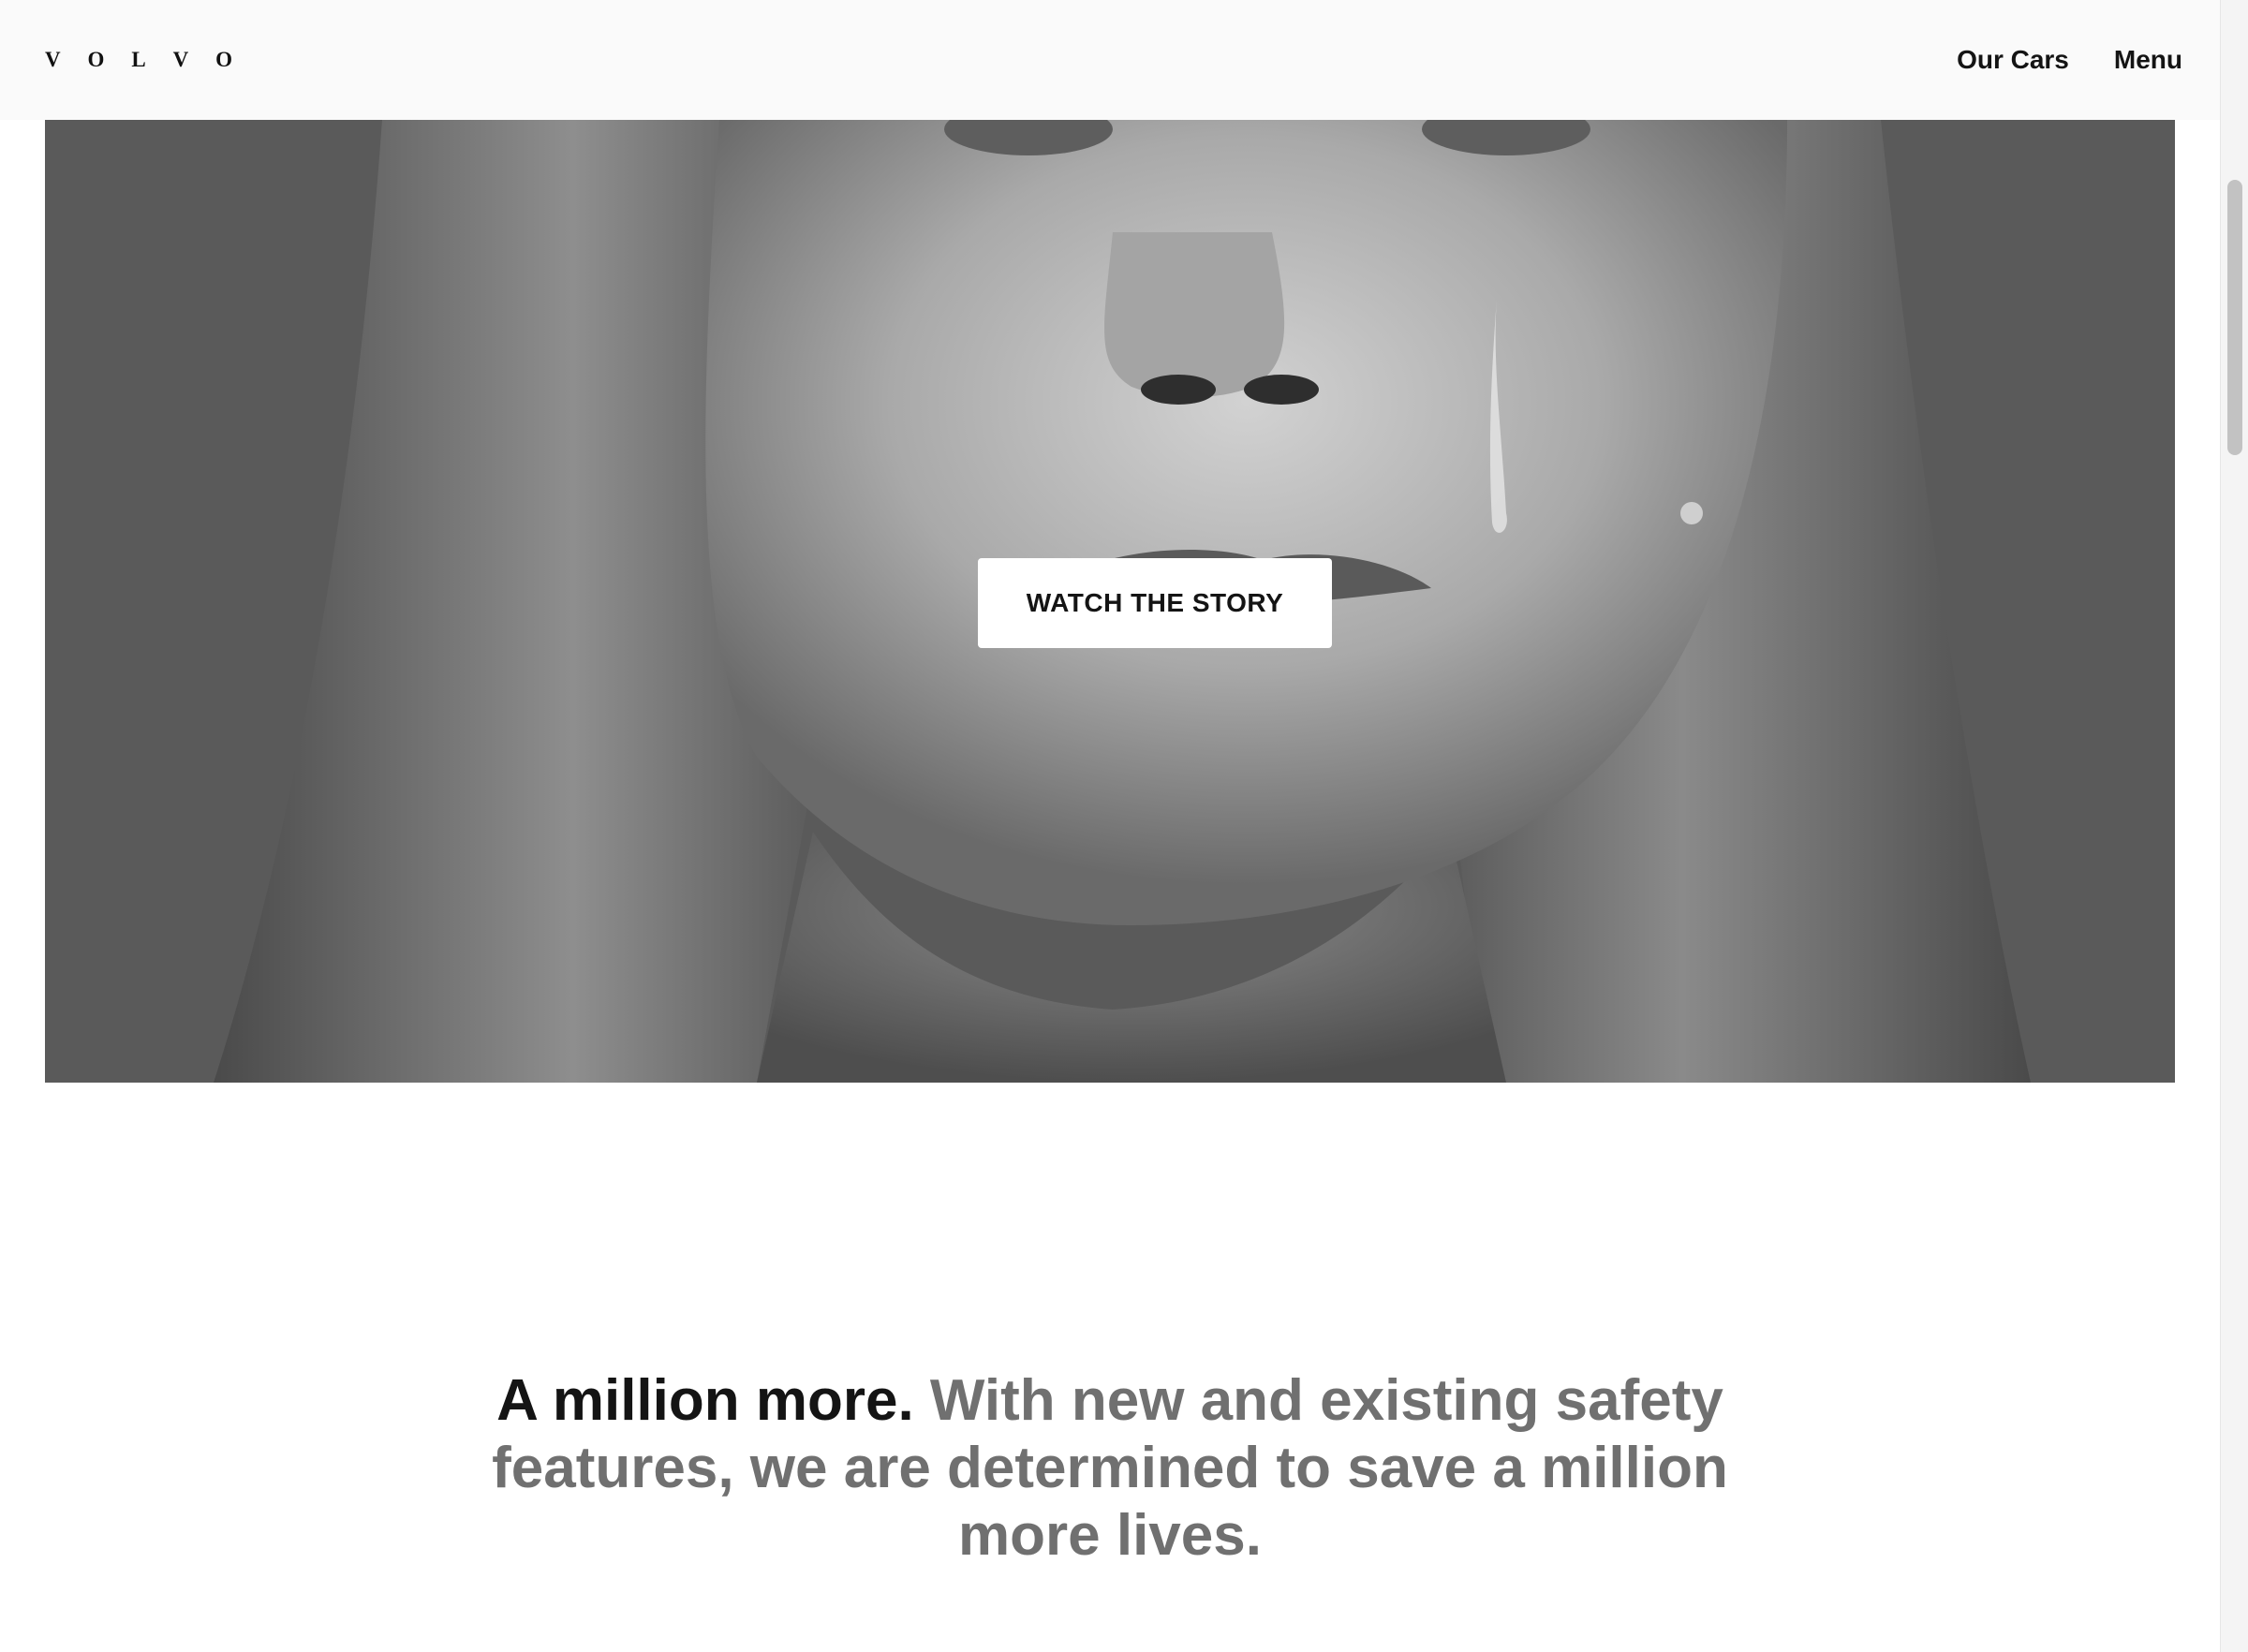 This screenshot has height=1652, width=2248. I want to click on watch-the-story-button: WATCH THE STORY, so click(1155, 603).